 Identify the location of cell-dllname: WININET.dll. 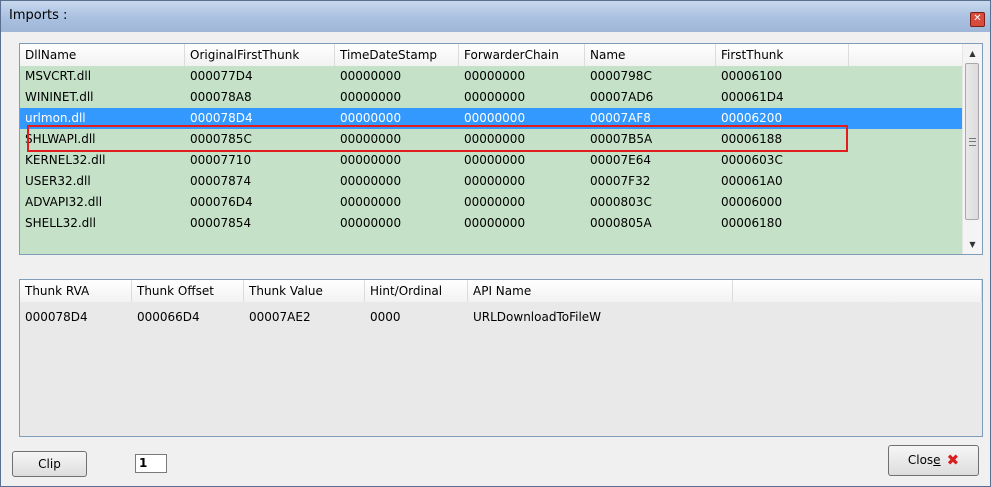
(59, 97).